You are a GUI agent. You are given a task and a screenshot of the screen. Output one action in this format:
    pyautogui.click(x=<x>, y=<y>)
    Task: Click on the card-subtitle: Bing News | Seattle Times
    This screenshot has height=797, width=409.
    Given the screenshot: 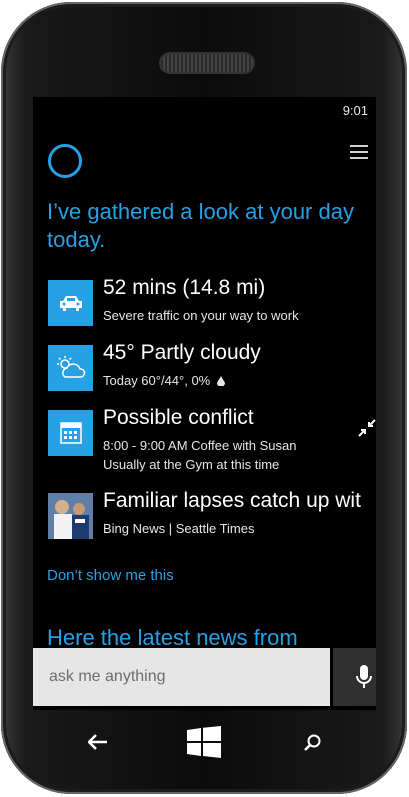 What is the action you would take?
    pyautogui.click(x=179, y=528)
    